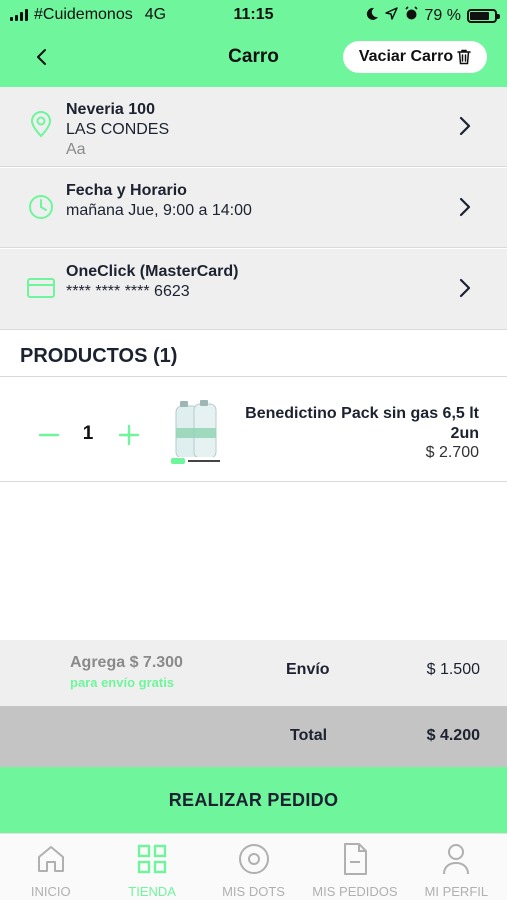 The height and width of the screenshot is (900, 507). I want to click on tab-inicio: INICIO, so click(50, 867).